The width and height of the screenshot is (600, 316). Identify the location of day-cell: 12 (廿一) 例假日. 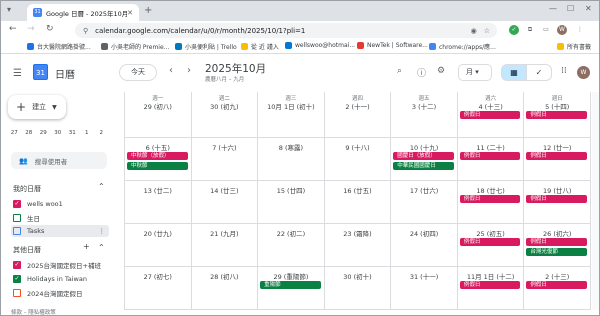
(557, 159).